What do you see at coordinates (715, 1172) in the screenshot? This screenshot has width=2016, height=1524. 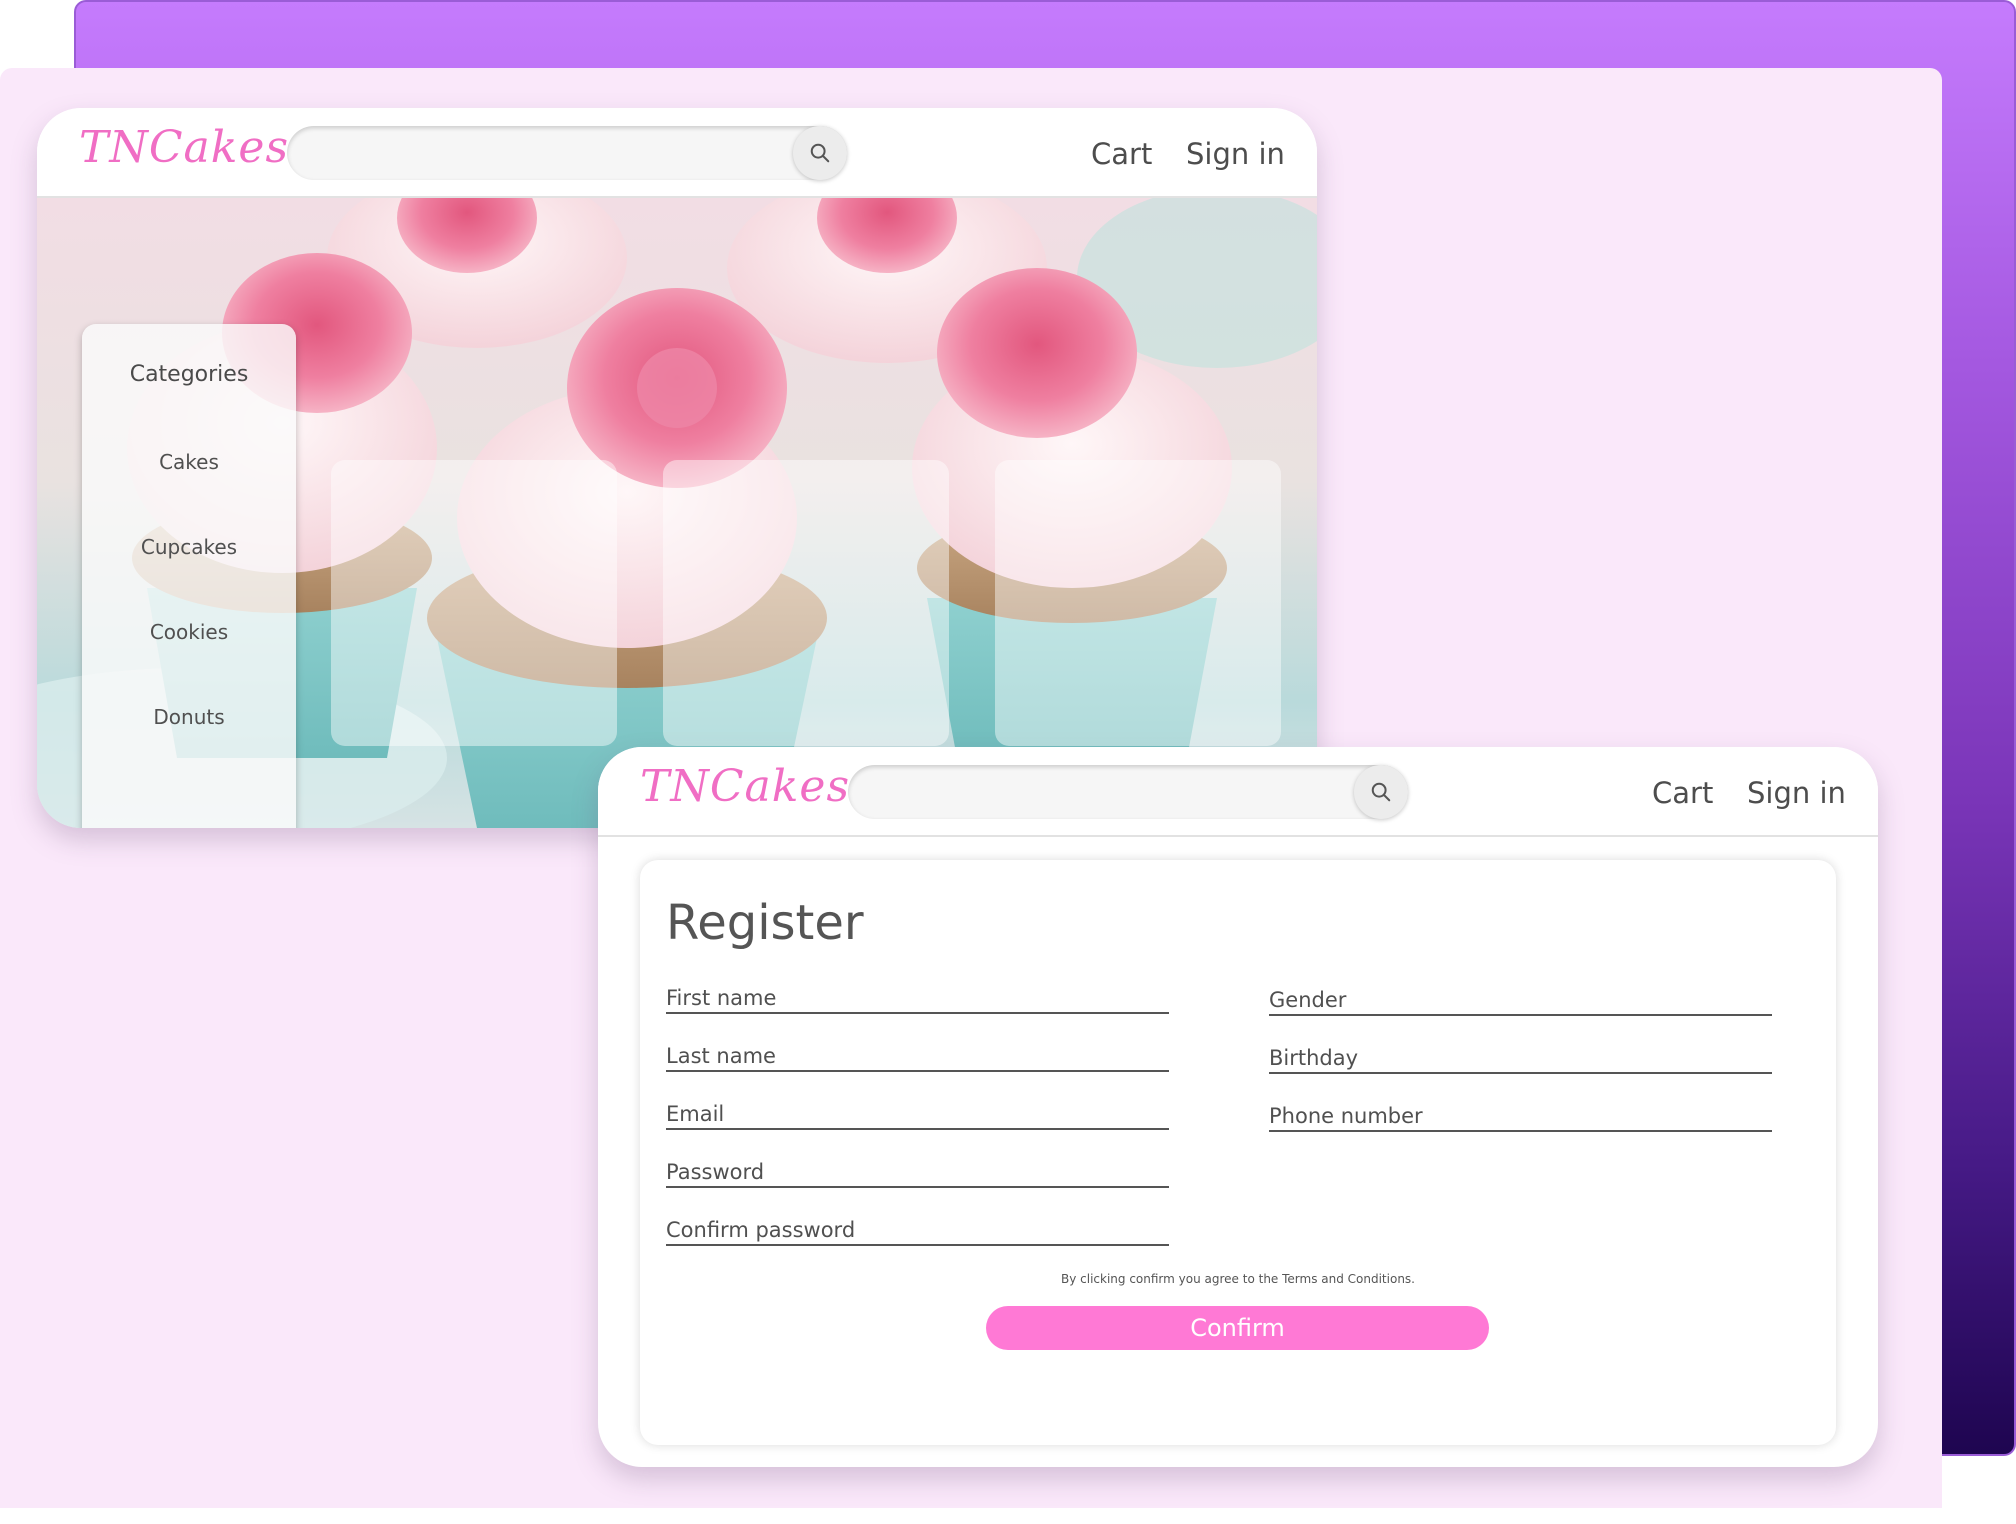 I see `password-label: Password` at bounding box center [715, 1172].